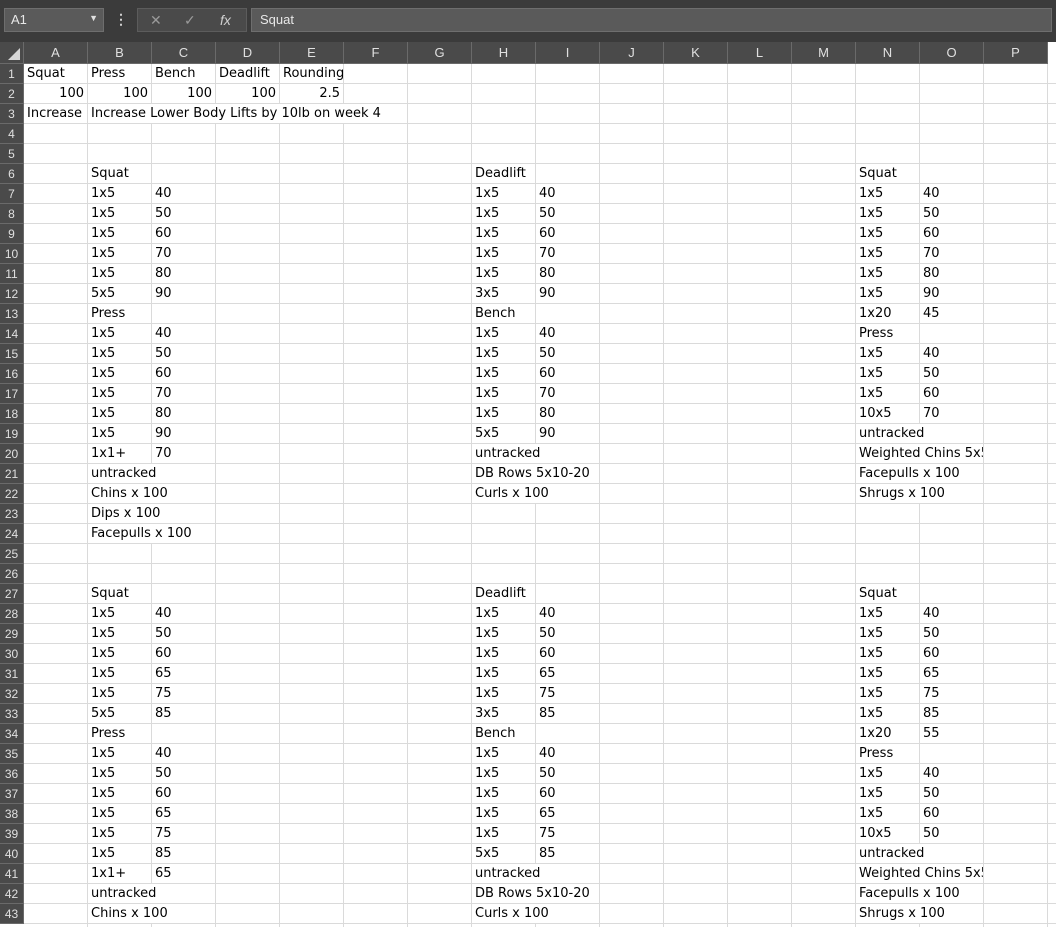  What do you see at coordinates (183, 213) in the screenshot?
I see `cell-c8: 50` at bounding box center [183, 213].